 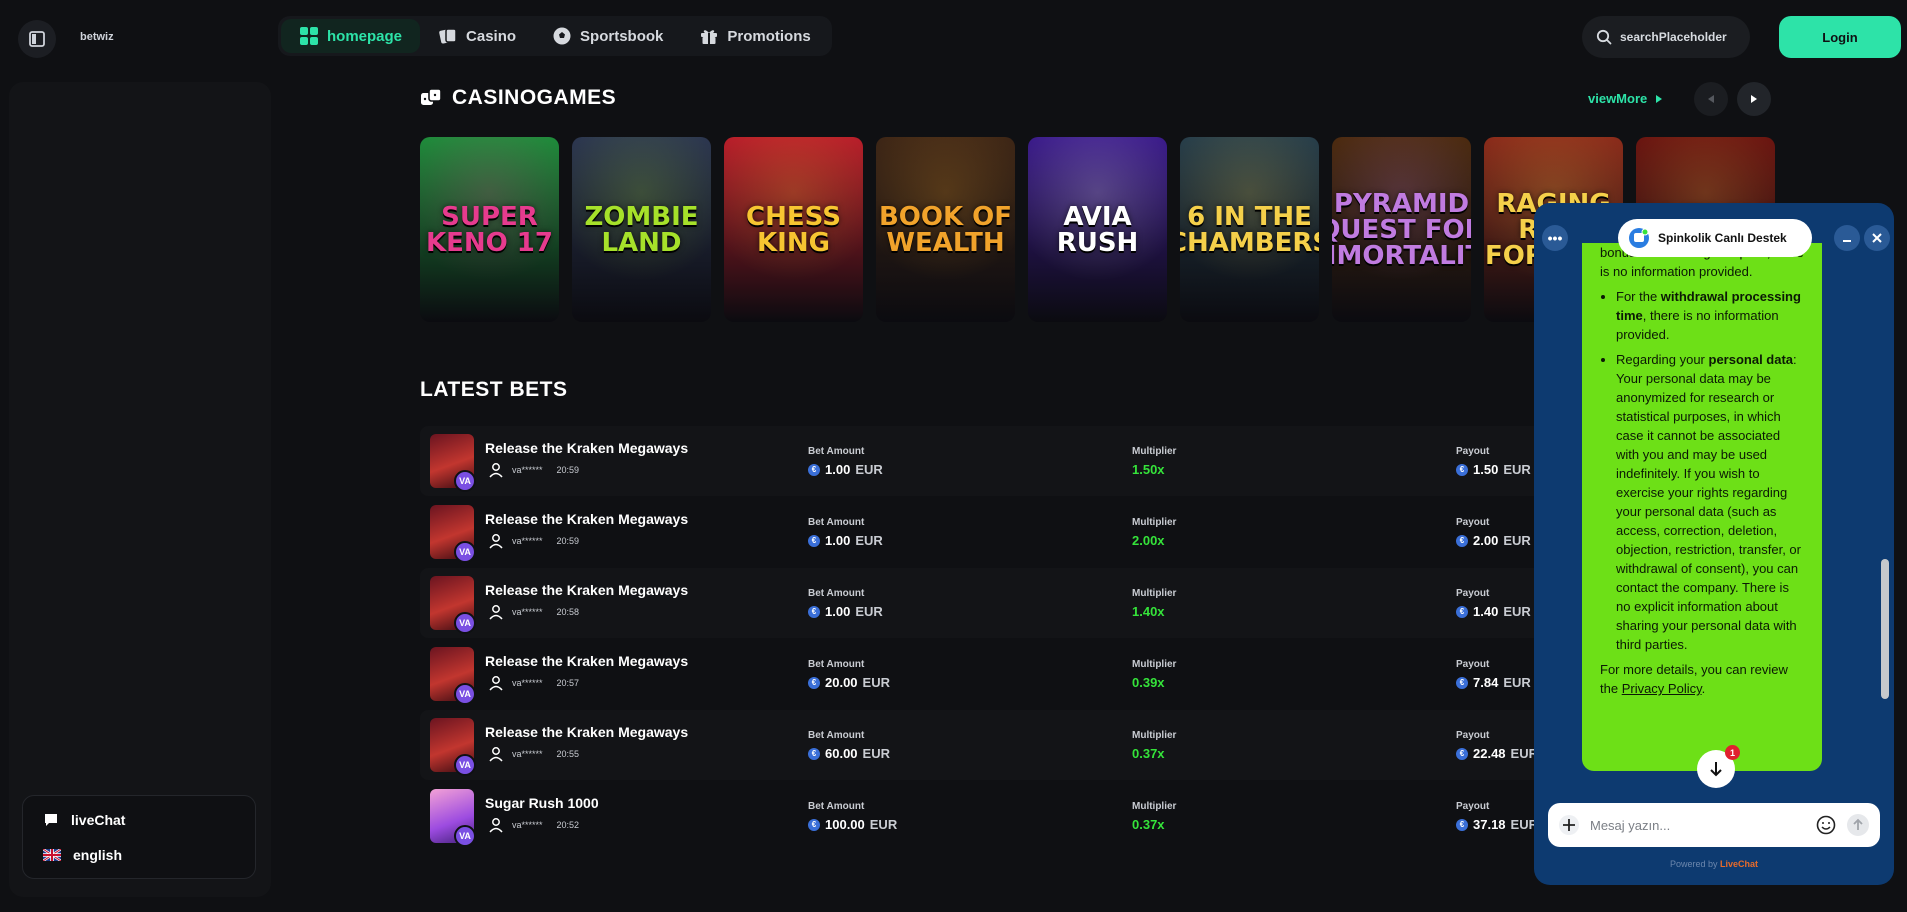 What do you see at coordinates (1716, 769) in the screenshot?
I see `arrow-down-icon` at bounding box center [1716, 769].